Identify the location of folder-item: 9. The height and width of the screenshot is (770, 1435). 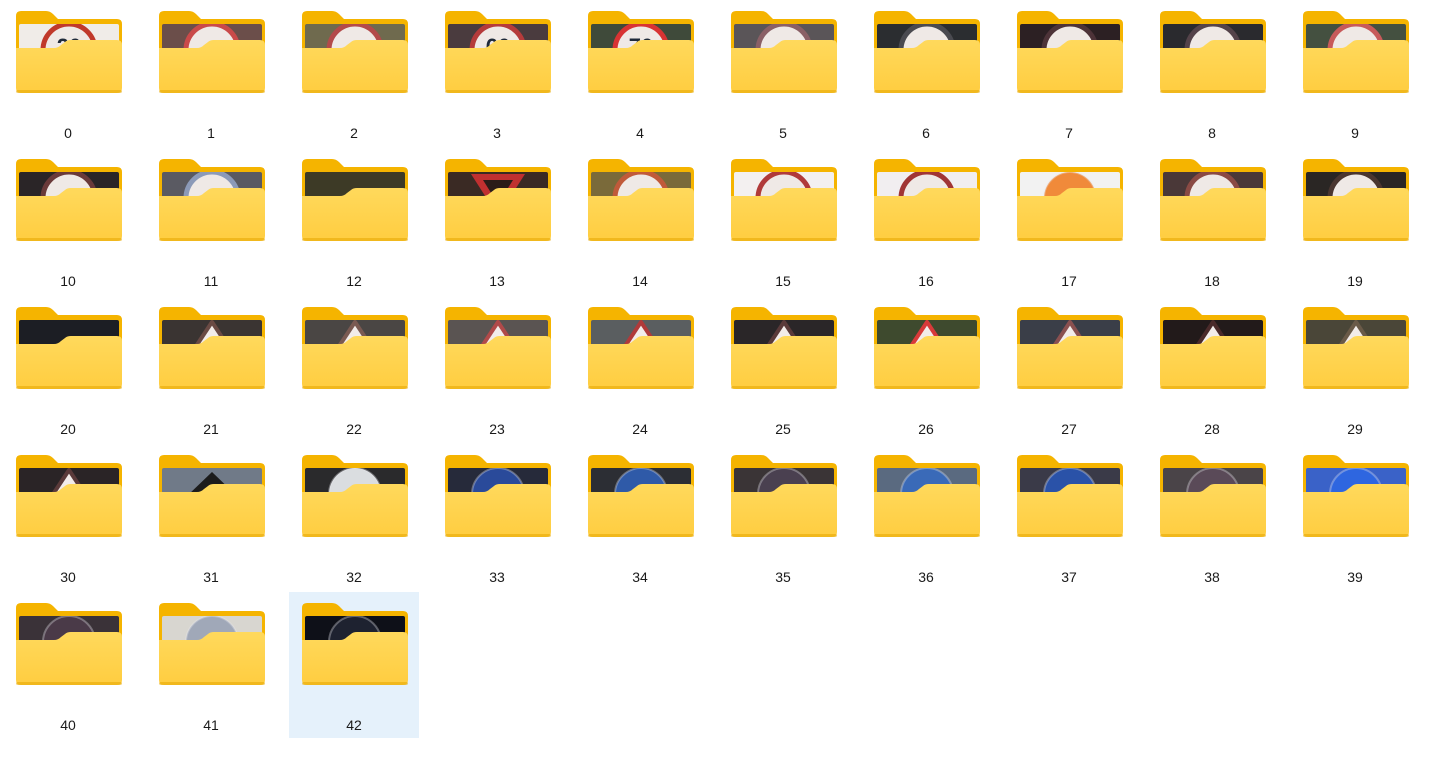
(1355, 73).